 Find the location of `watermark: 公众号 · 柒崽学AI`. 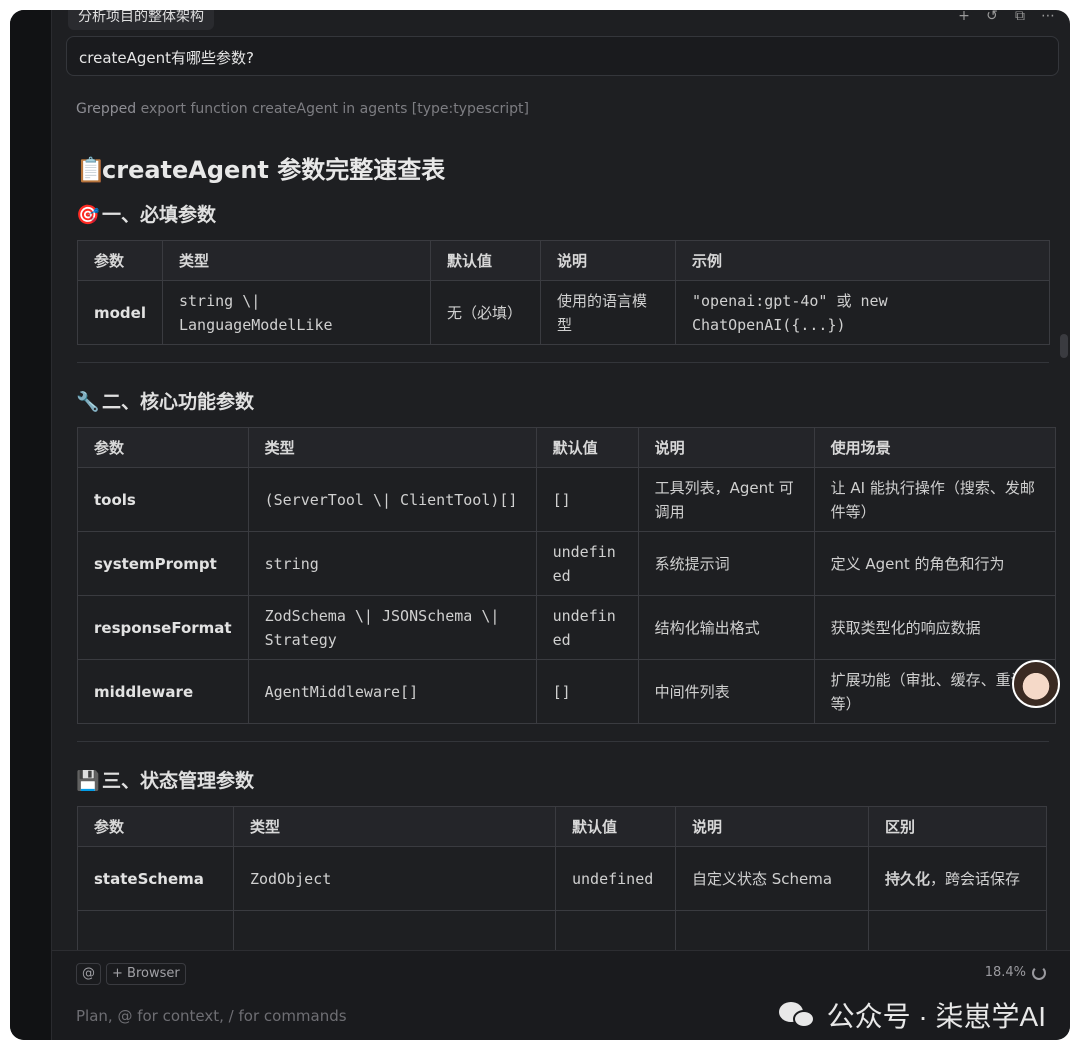

watermark: 公众号 · 柒崽学AI is located at coordinates (912, 1015).